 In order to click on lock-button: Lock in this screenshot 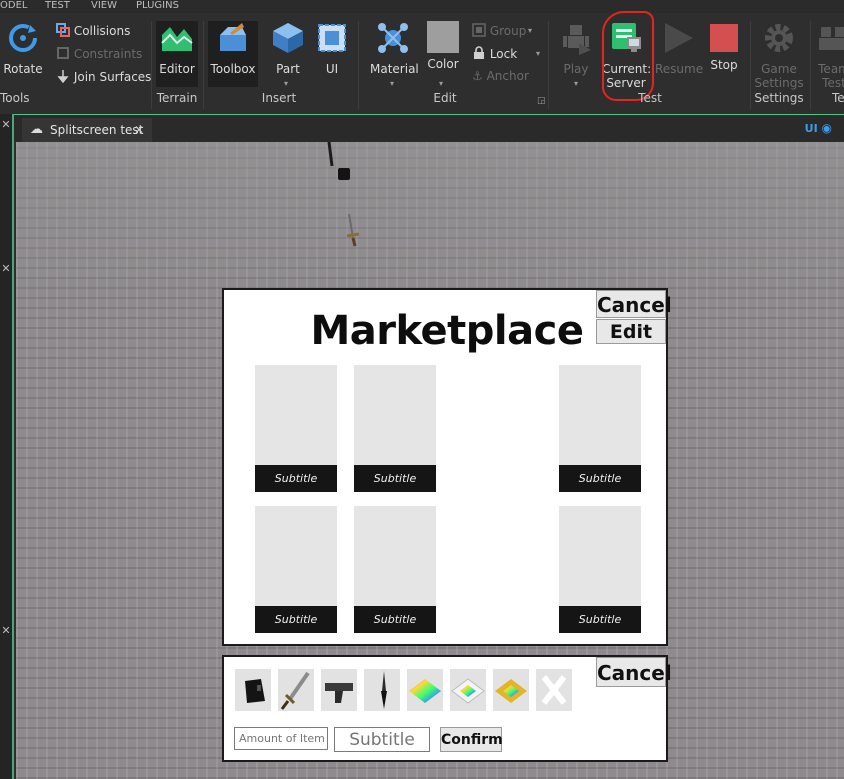, I will do `click(494, 53)`.